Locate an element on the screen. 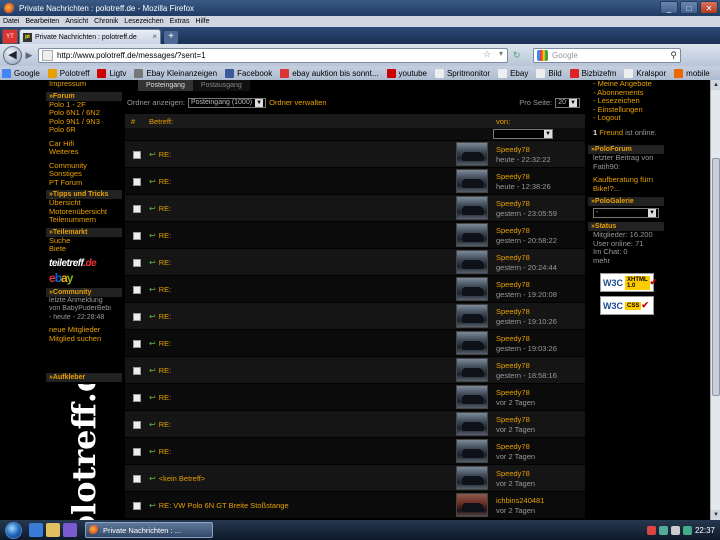 Image resolution: width=720 pixels, height=540 pixels. menu-chronik: Chronik is located at coordinates (106, 21).